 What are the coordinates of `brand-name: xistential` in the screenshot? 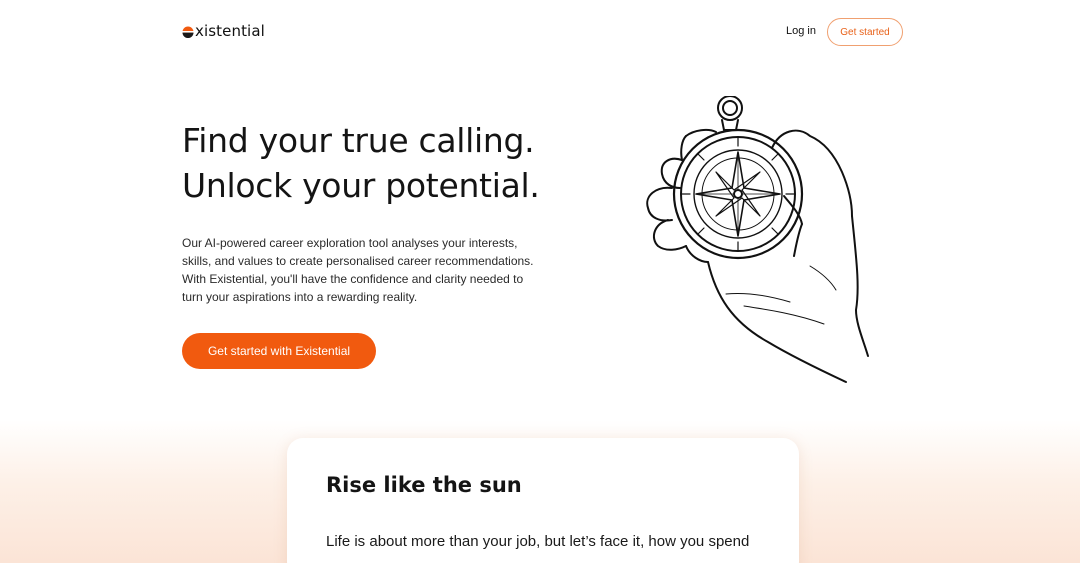 It's located at (230, 31).